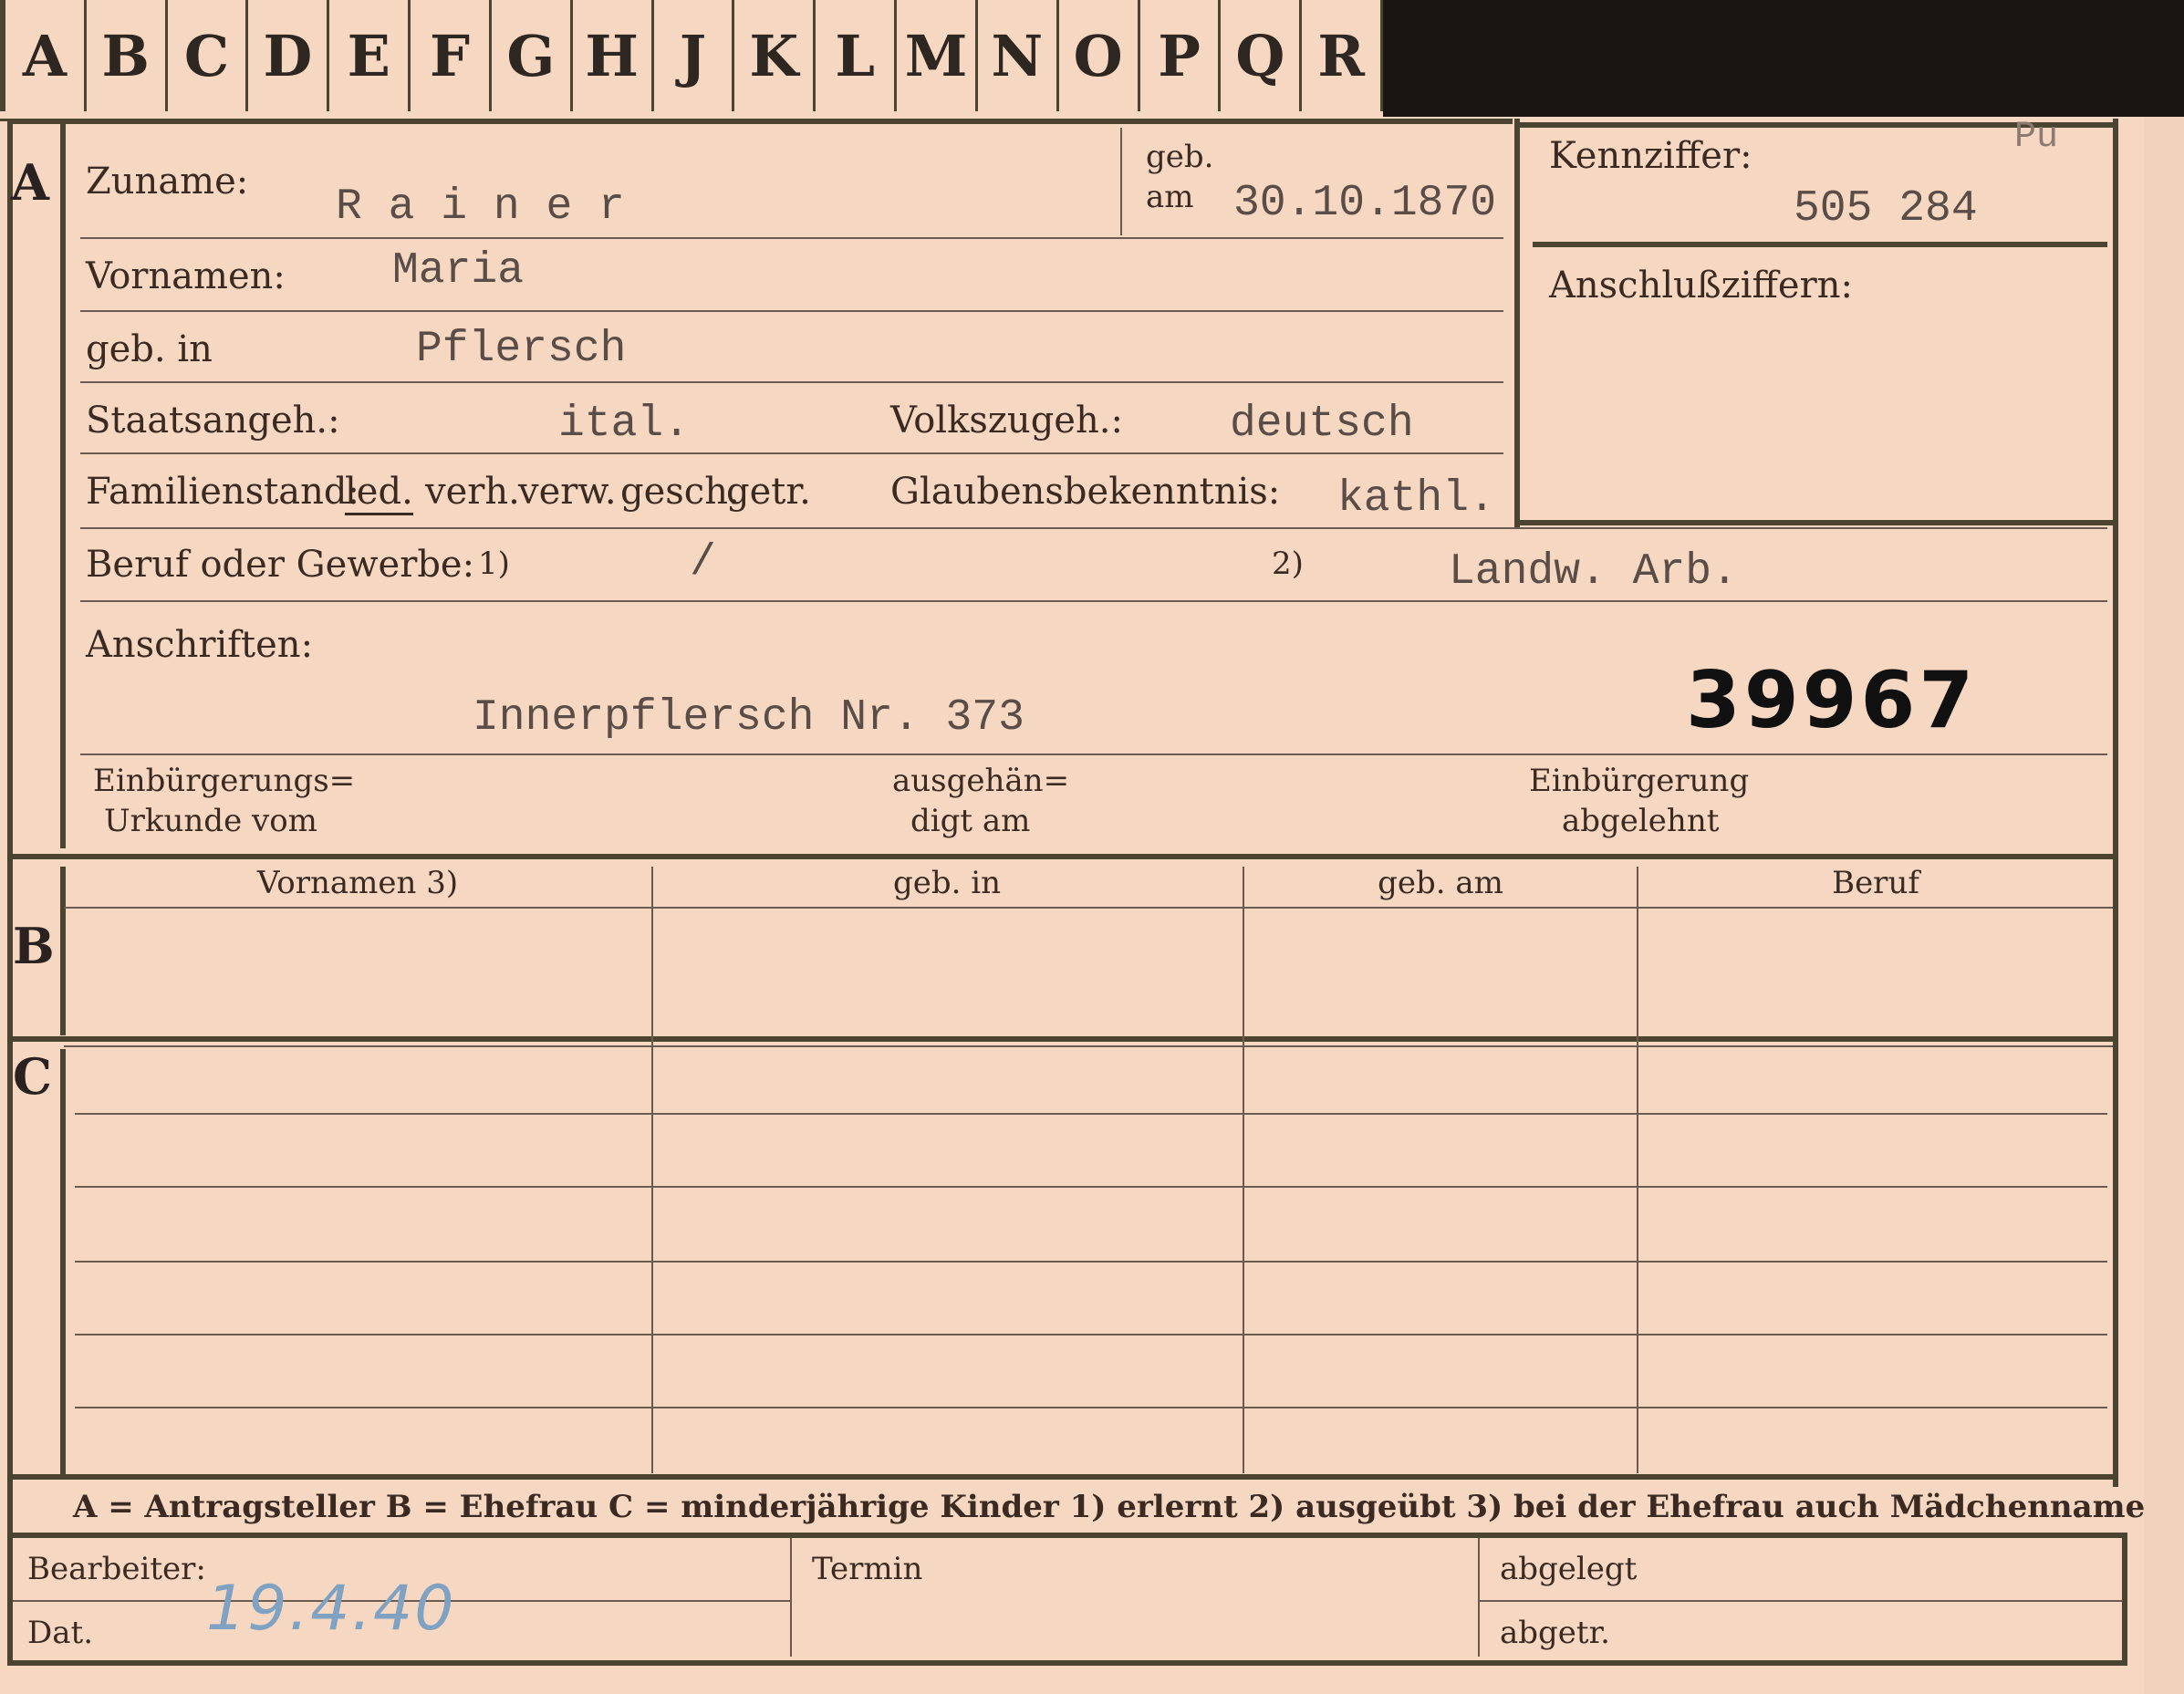 The image size is (2184, 1694). Describe the element at coordinates (703, 562) in the screenshot. I see `beruf-value-1: /` at that location.